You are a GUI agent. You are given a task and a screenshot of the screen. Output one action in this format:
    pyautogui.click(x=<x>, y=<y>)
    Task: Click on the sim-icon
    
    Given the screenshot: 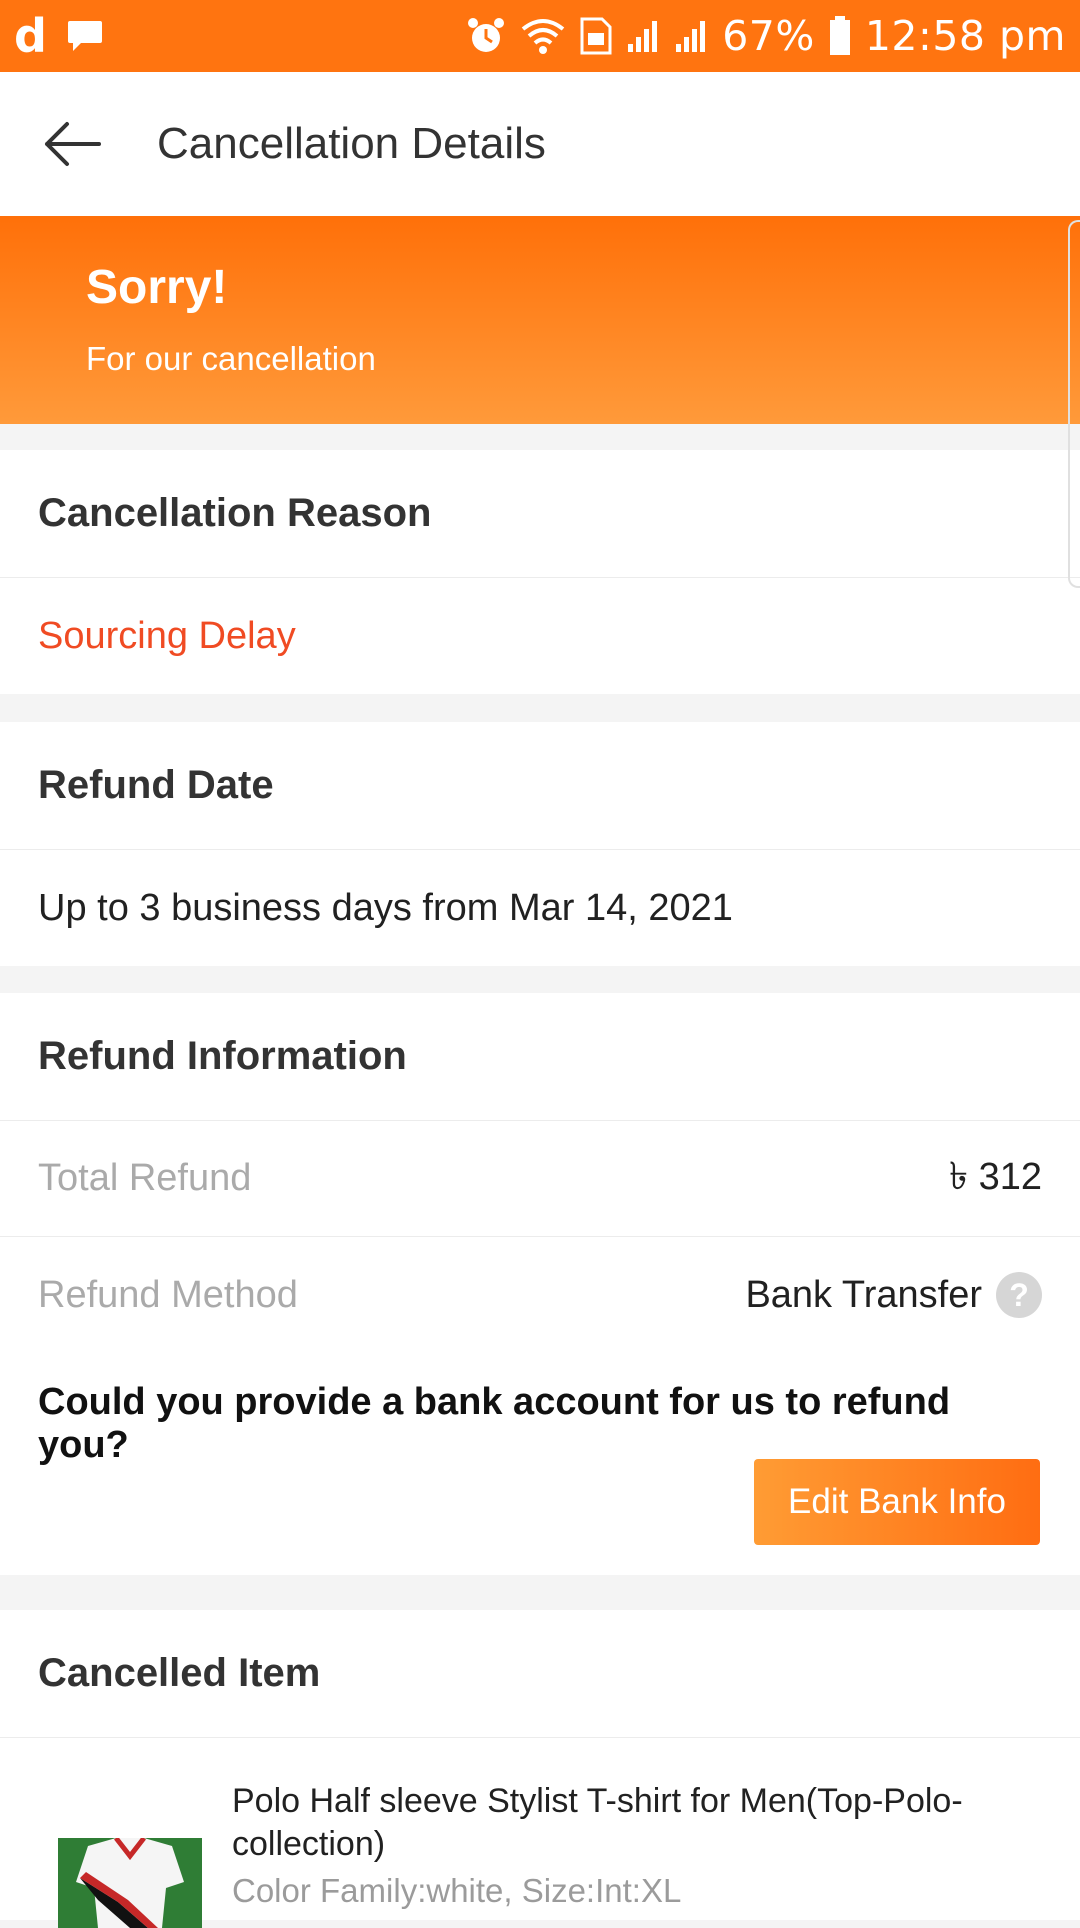 What is the action you would take?
    pyautogui.click(x=596, y=36)
    